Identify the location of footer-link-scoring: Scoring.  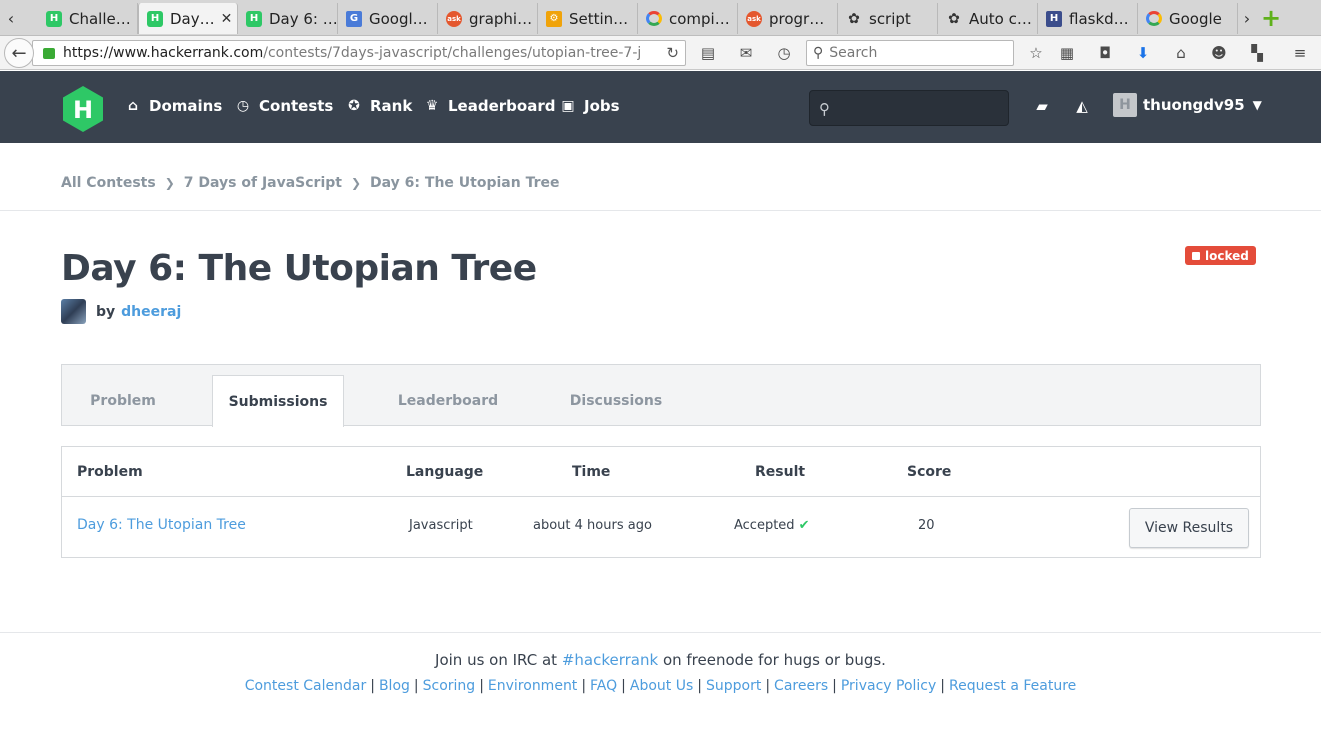
(449, 686).